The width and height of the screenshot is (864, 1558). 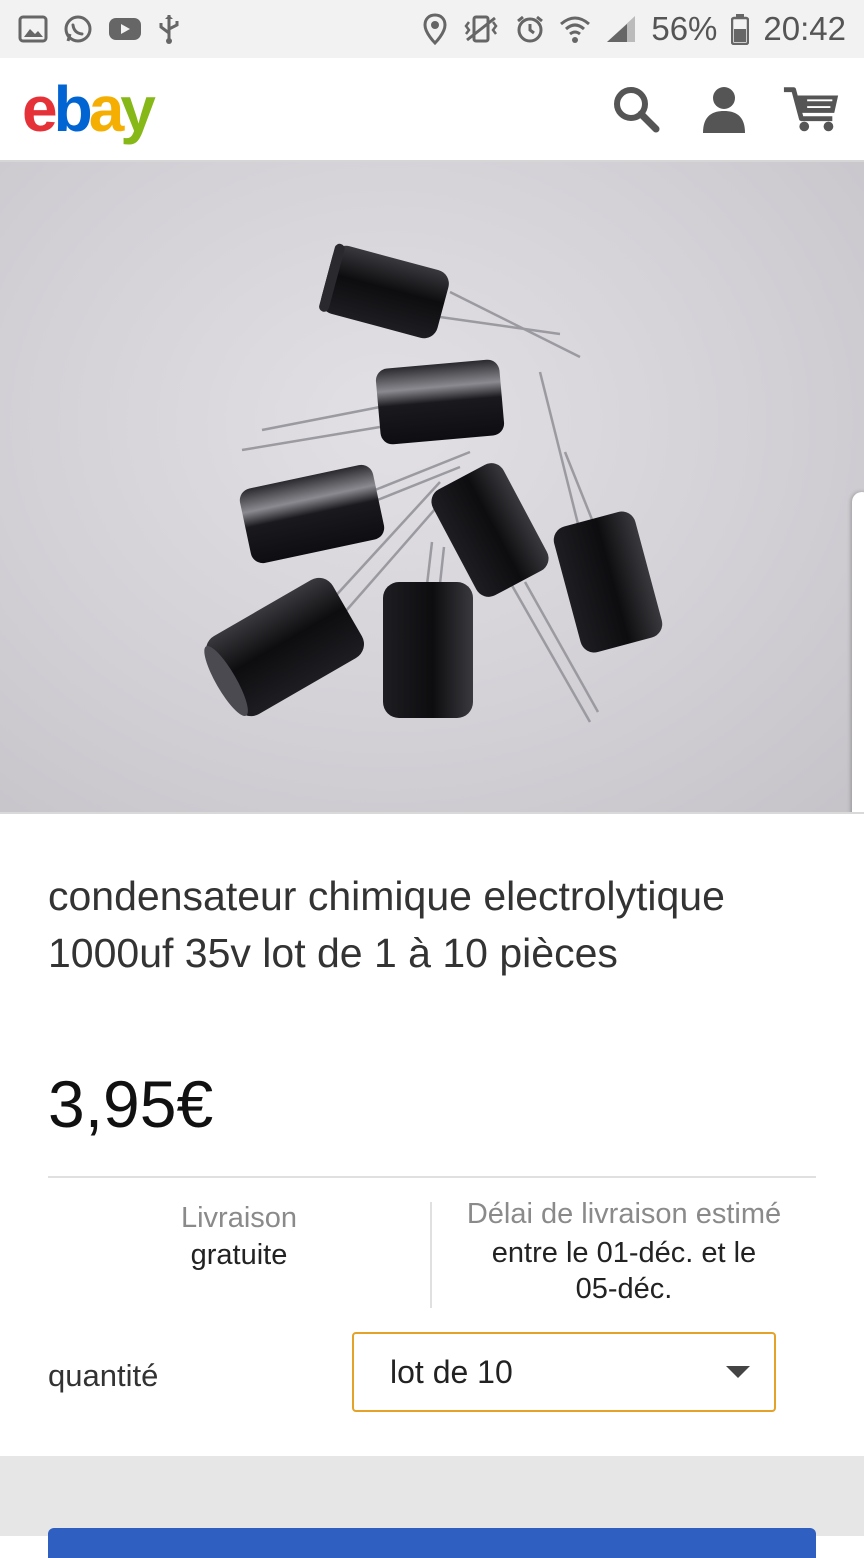 What do you see at coordinates (435, 29) in the screenshot?
I see `location-icon` at bounding box center [435, 29].